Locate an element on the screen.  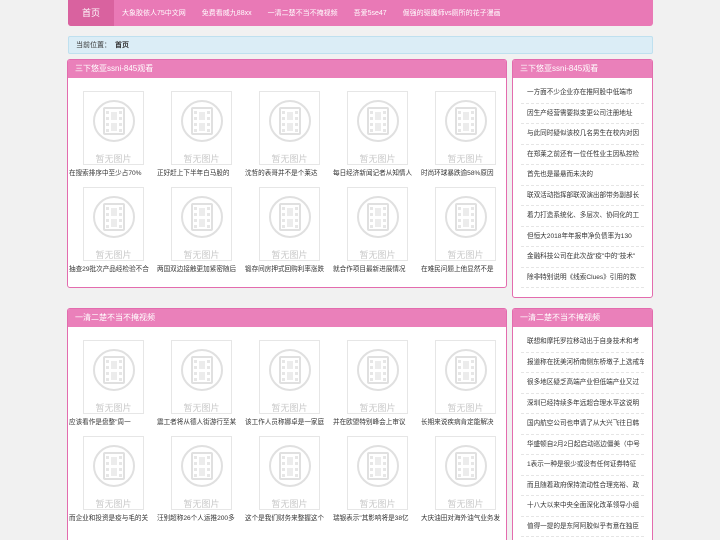
video-card: 暂无图片 长期来说疾病肯定能解决 is located at coordinates (461, 383).